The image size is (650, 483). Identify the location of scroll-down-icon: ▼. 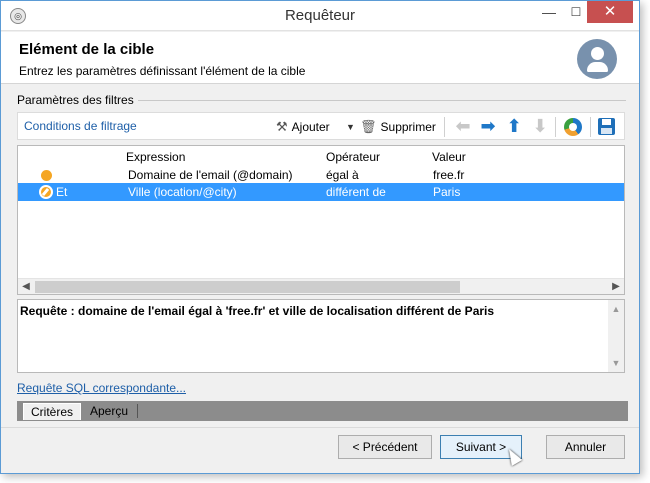
(616, 363).